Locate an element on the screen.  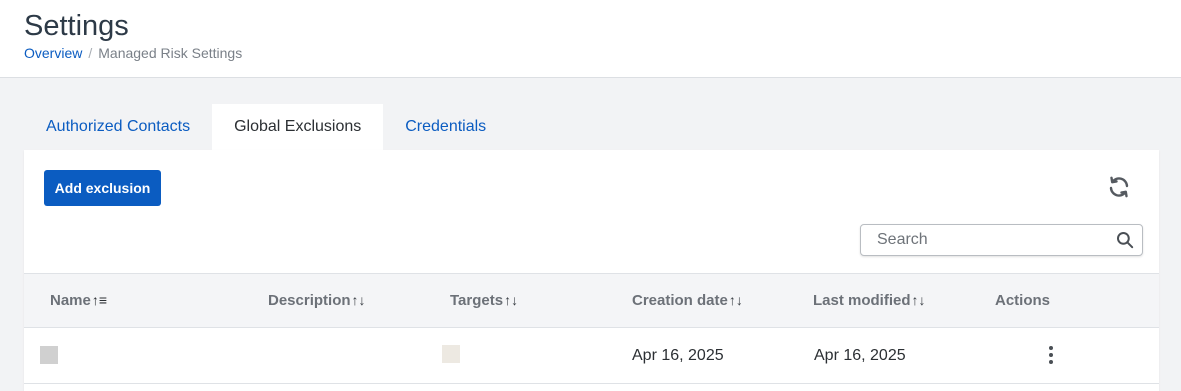
column-label: Last modified is located at coordinates (862, 300).